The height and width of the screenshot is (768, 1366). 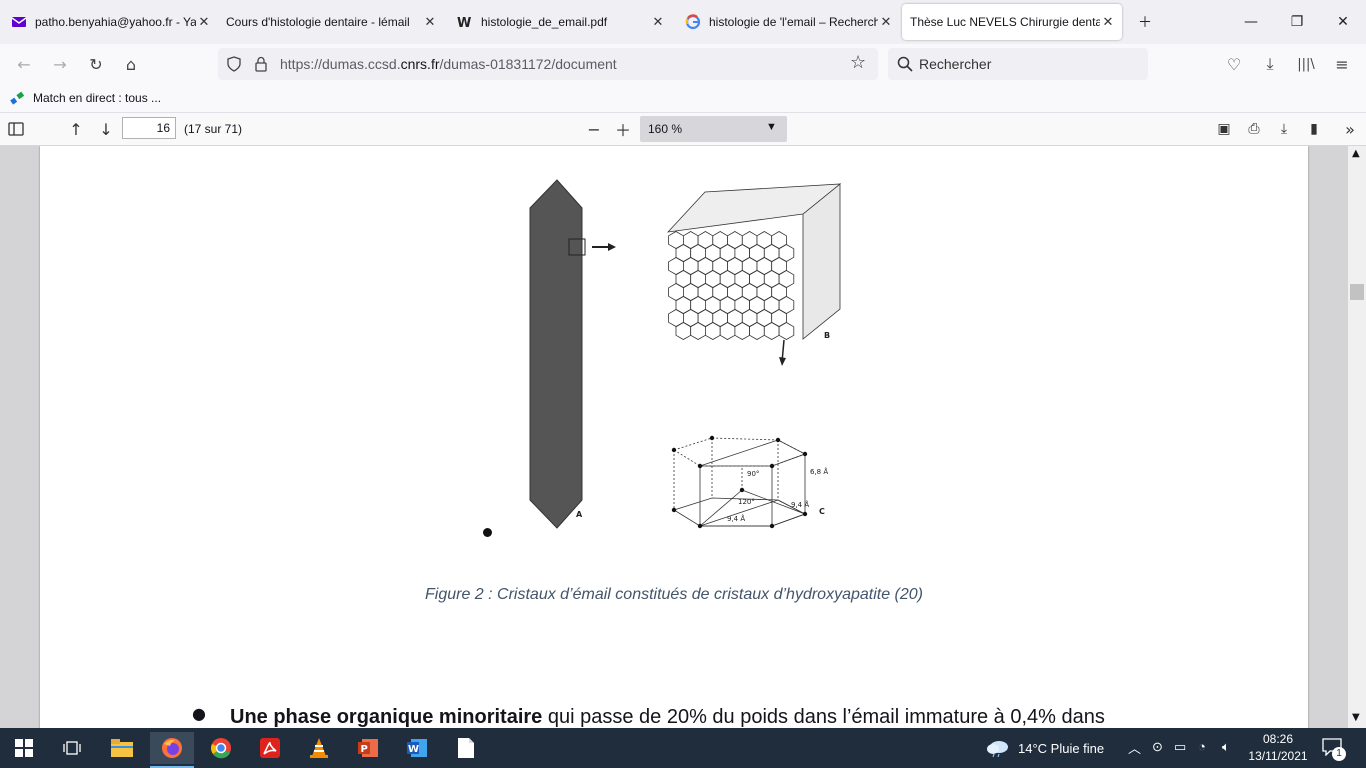 I want to click on windows-start-icon, so click(x=24, y=748).